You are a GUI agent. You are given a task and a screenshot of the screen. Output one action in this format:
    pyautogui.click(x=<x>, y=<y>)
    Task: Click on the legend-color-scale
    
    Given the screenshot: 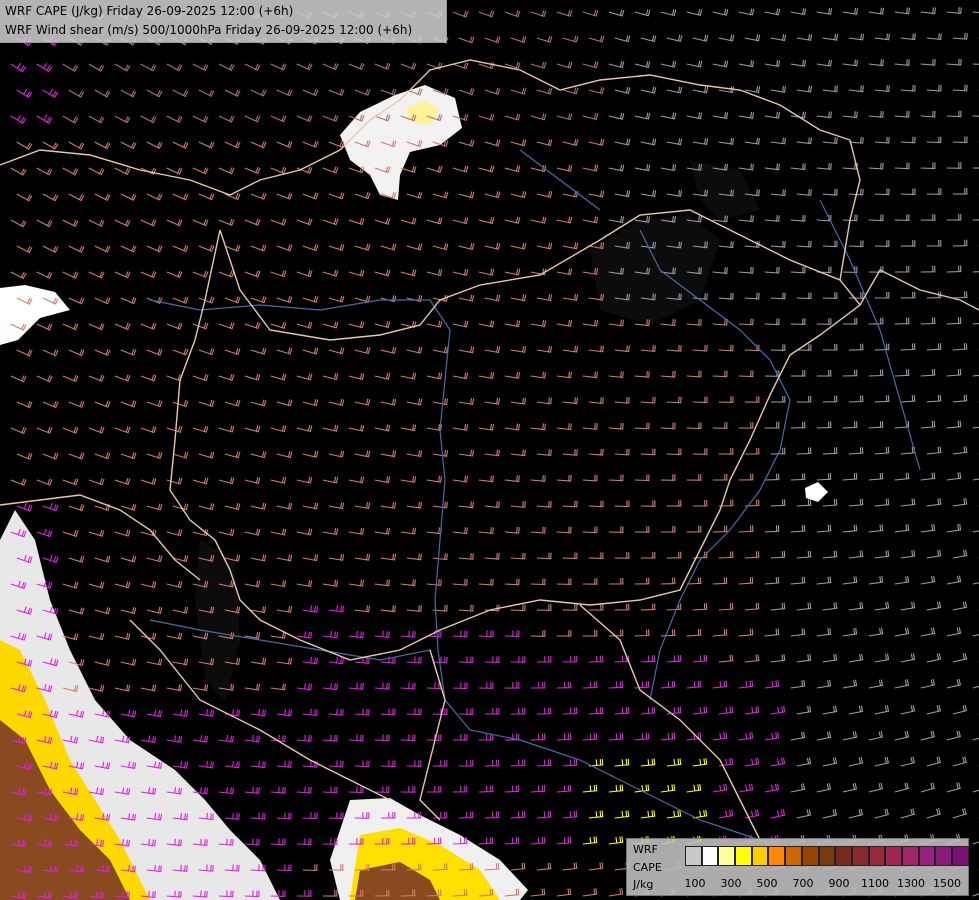 What is the action you would take?
    pyautogui.click(x=827, y=856)
    